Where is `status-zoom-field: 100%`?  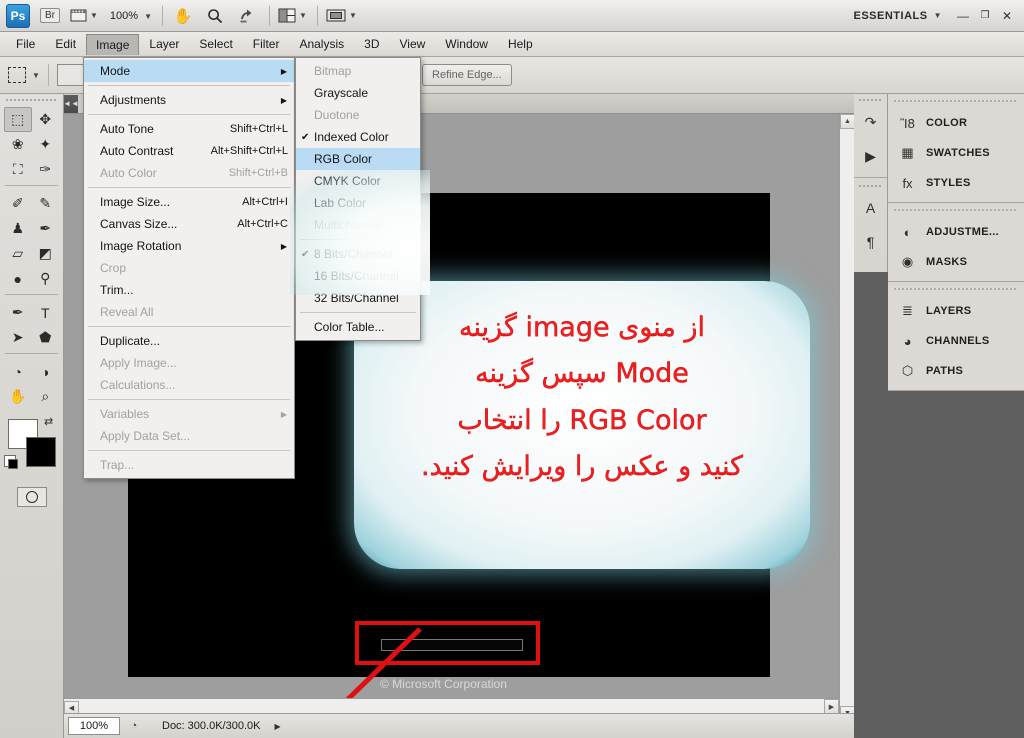
status-zoom-field: 100% is located at coordinates (94, 726).